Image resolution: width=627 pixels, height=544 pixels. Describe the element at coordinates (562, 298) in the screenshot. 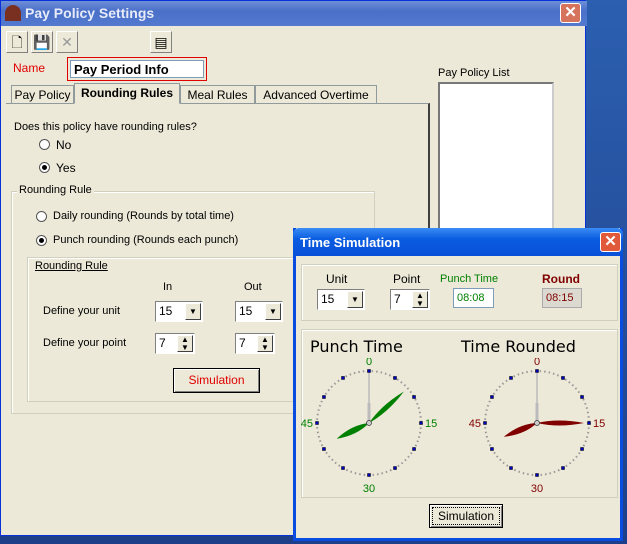

I see `round-field: 08:15` at that location.